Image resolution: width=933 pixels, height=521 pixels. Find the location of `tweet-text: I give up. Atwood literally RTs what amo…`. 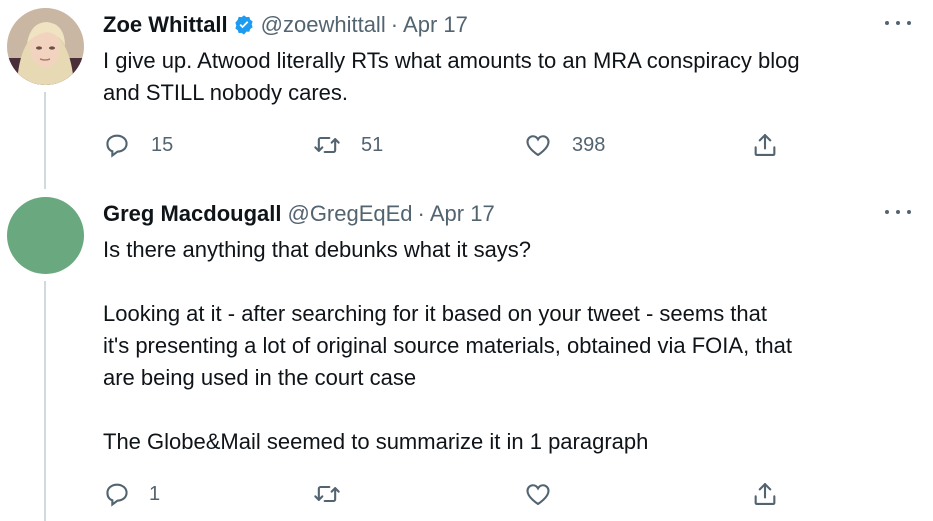

tweet-text: I give up. Atwood literally RTs what amo… is located at coordinates (510, 77).